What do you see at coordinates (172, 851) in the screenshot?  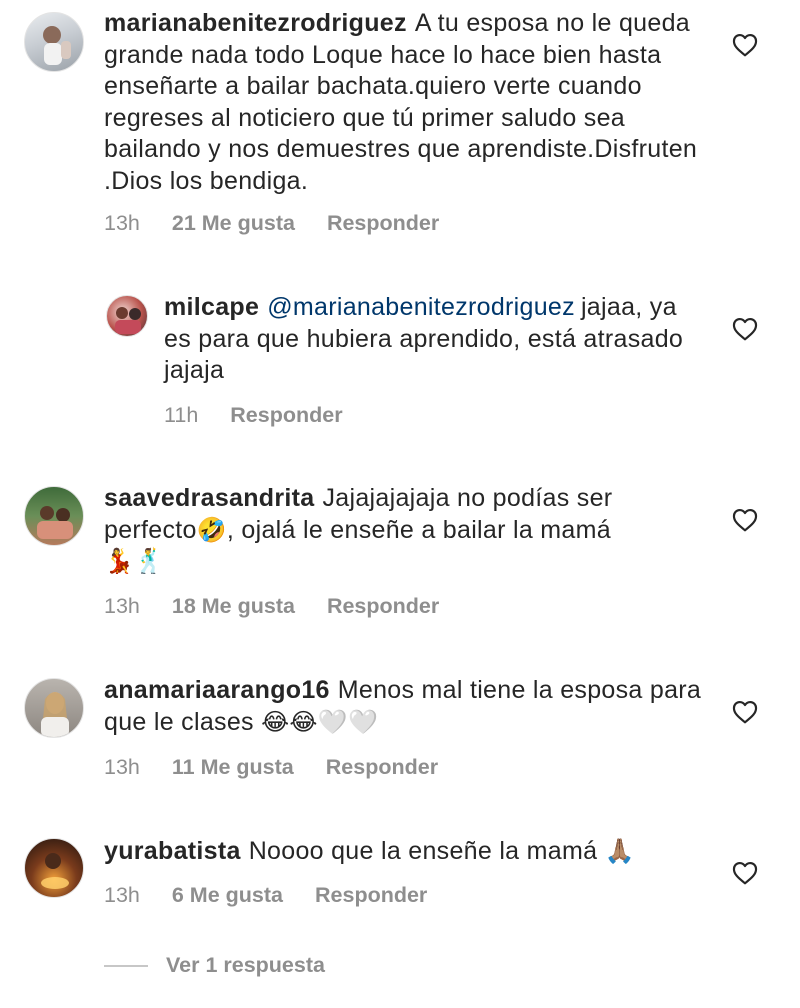 I see `comment-username: yurabatista` at bounding box center [172, 851].